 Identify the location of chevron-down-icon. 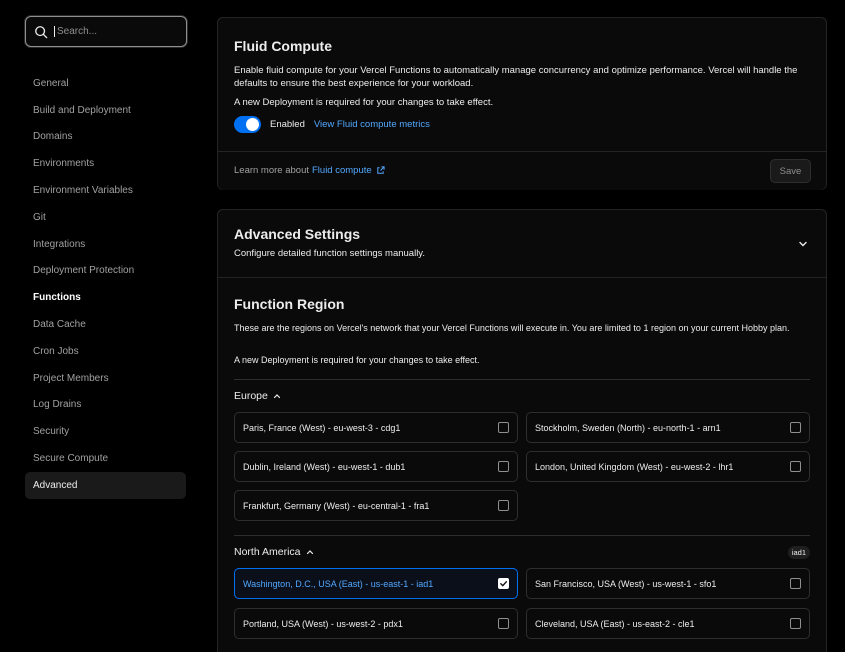
(803, 244).